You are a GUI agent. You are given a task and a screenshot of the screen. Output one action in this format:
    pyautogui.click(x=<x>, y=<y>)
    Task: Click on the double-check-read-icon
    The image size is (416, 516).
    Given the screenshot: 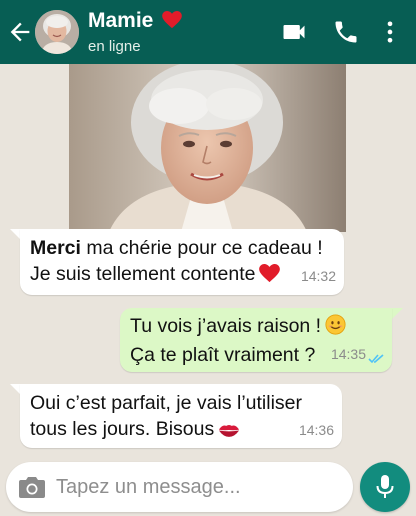 What is the action you would take?
    pyautogui.click(x=376, y=359)
    